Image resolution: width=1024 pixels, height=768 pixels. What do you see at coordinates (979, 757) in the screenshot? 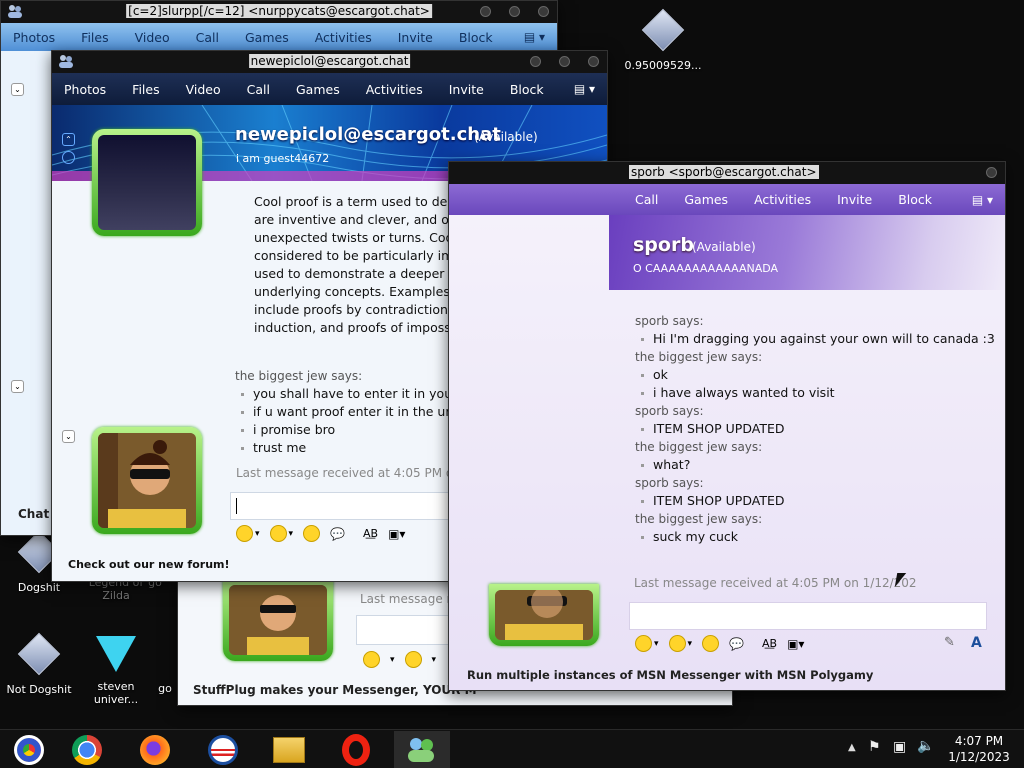
I see `clock-date: 1/12/2023` at bounding box center [979, 757].